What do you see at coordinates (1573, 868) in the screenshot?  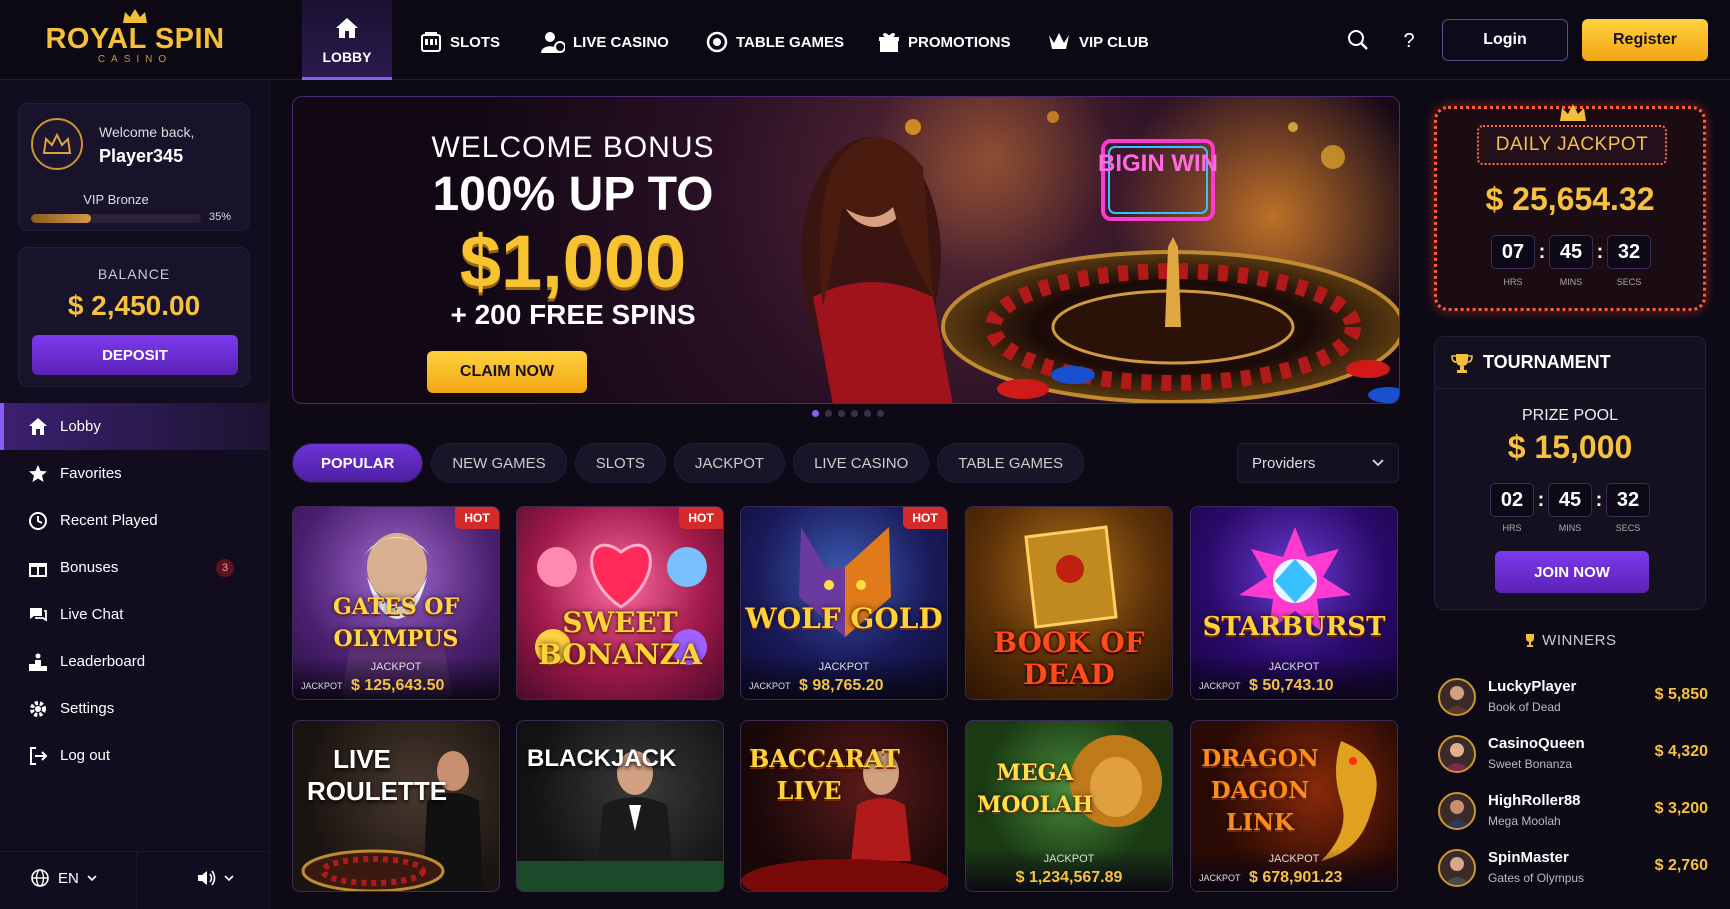 I see `winner-row: SpinMaster Gates of Olympus $ 2,760` at bounding box center [1573, 868].